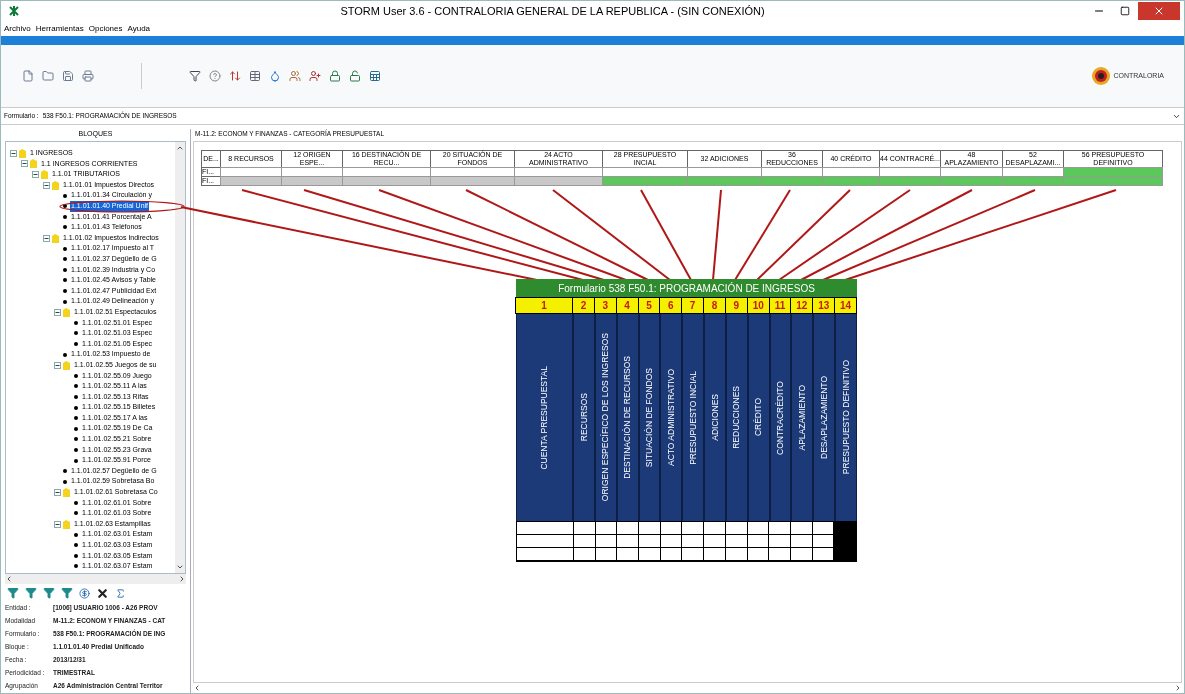  I want to click on column-heading: CUENTA PRESUPUESTAL, so click(544, 417).